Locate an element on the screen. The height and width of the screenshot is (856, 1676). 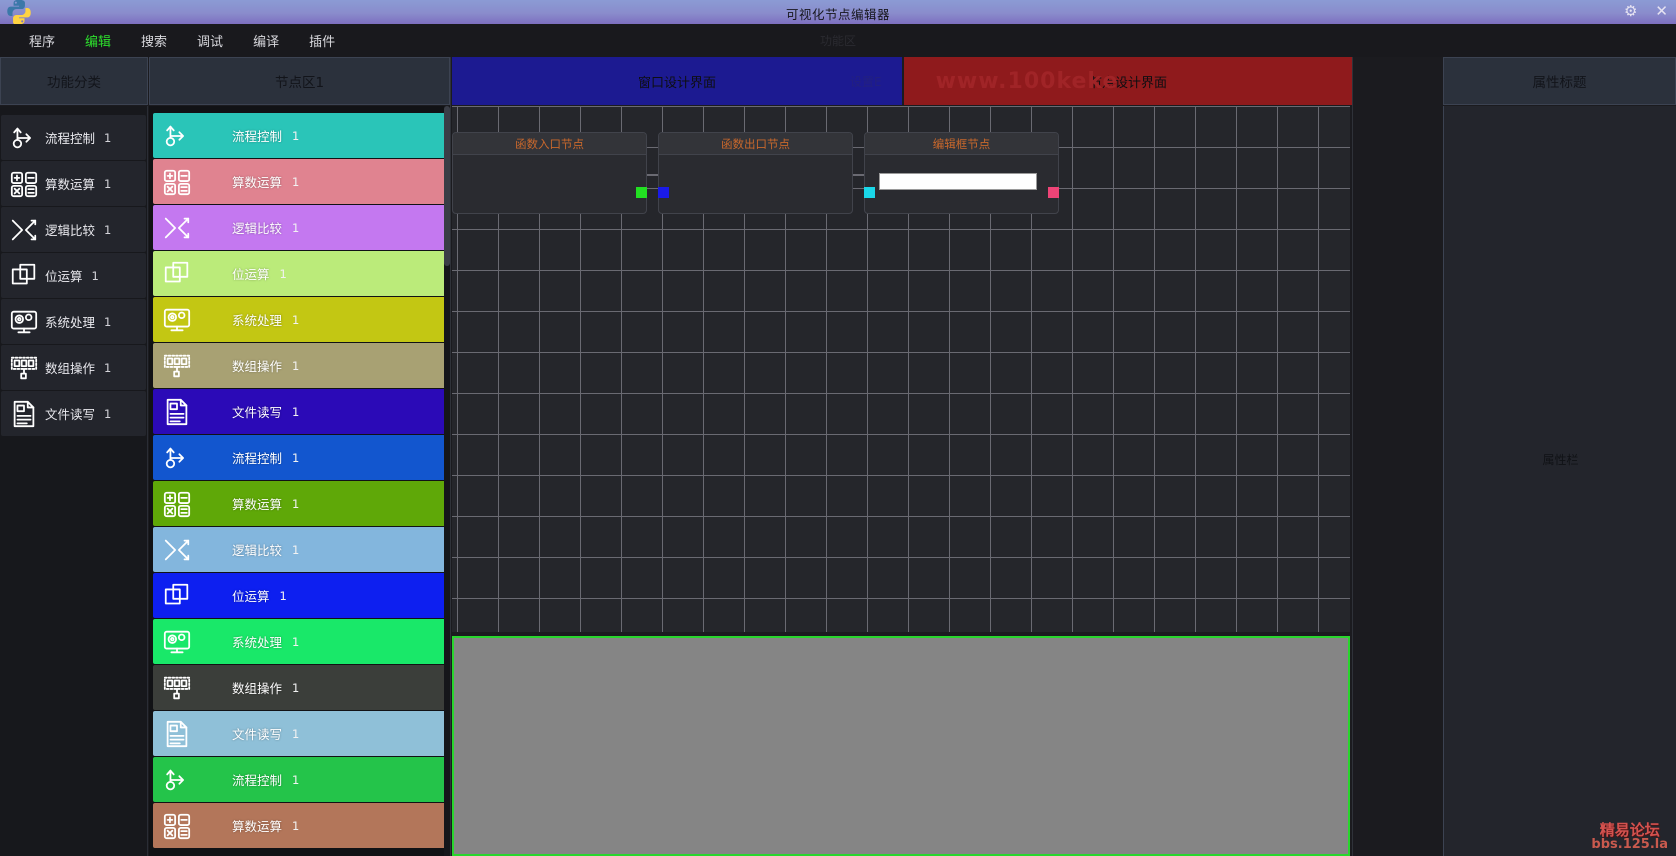
node-list-item-label: 逻辑比较 is located at coordinates (257, 228).